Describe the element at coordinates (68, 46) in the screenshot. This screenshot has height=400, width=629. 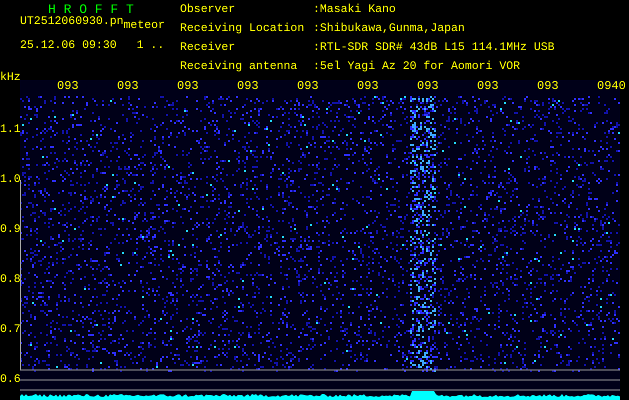
I see `date-time: 25.12.06 09:30` at that location.